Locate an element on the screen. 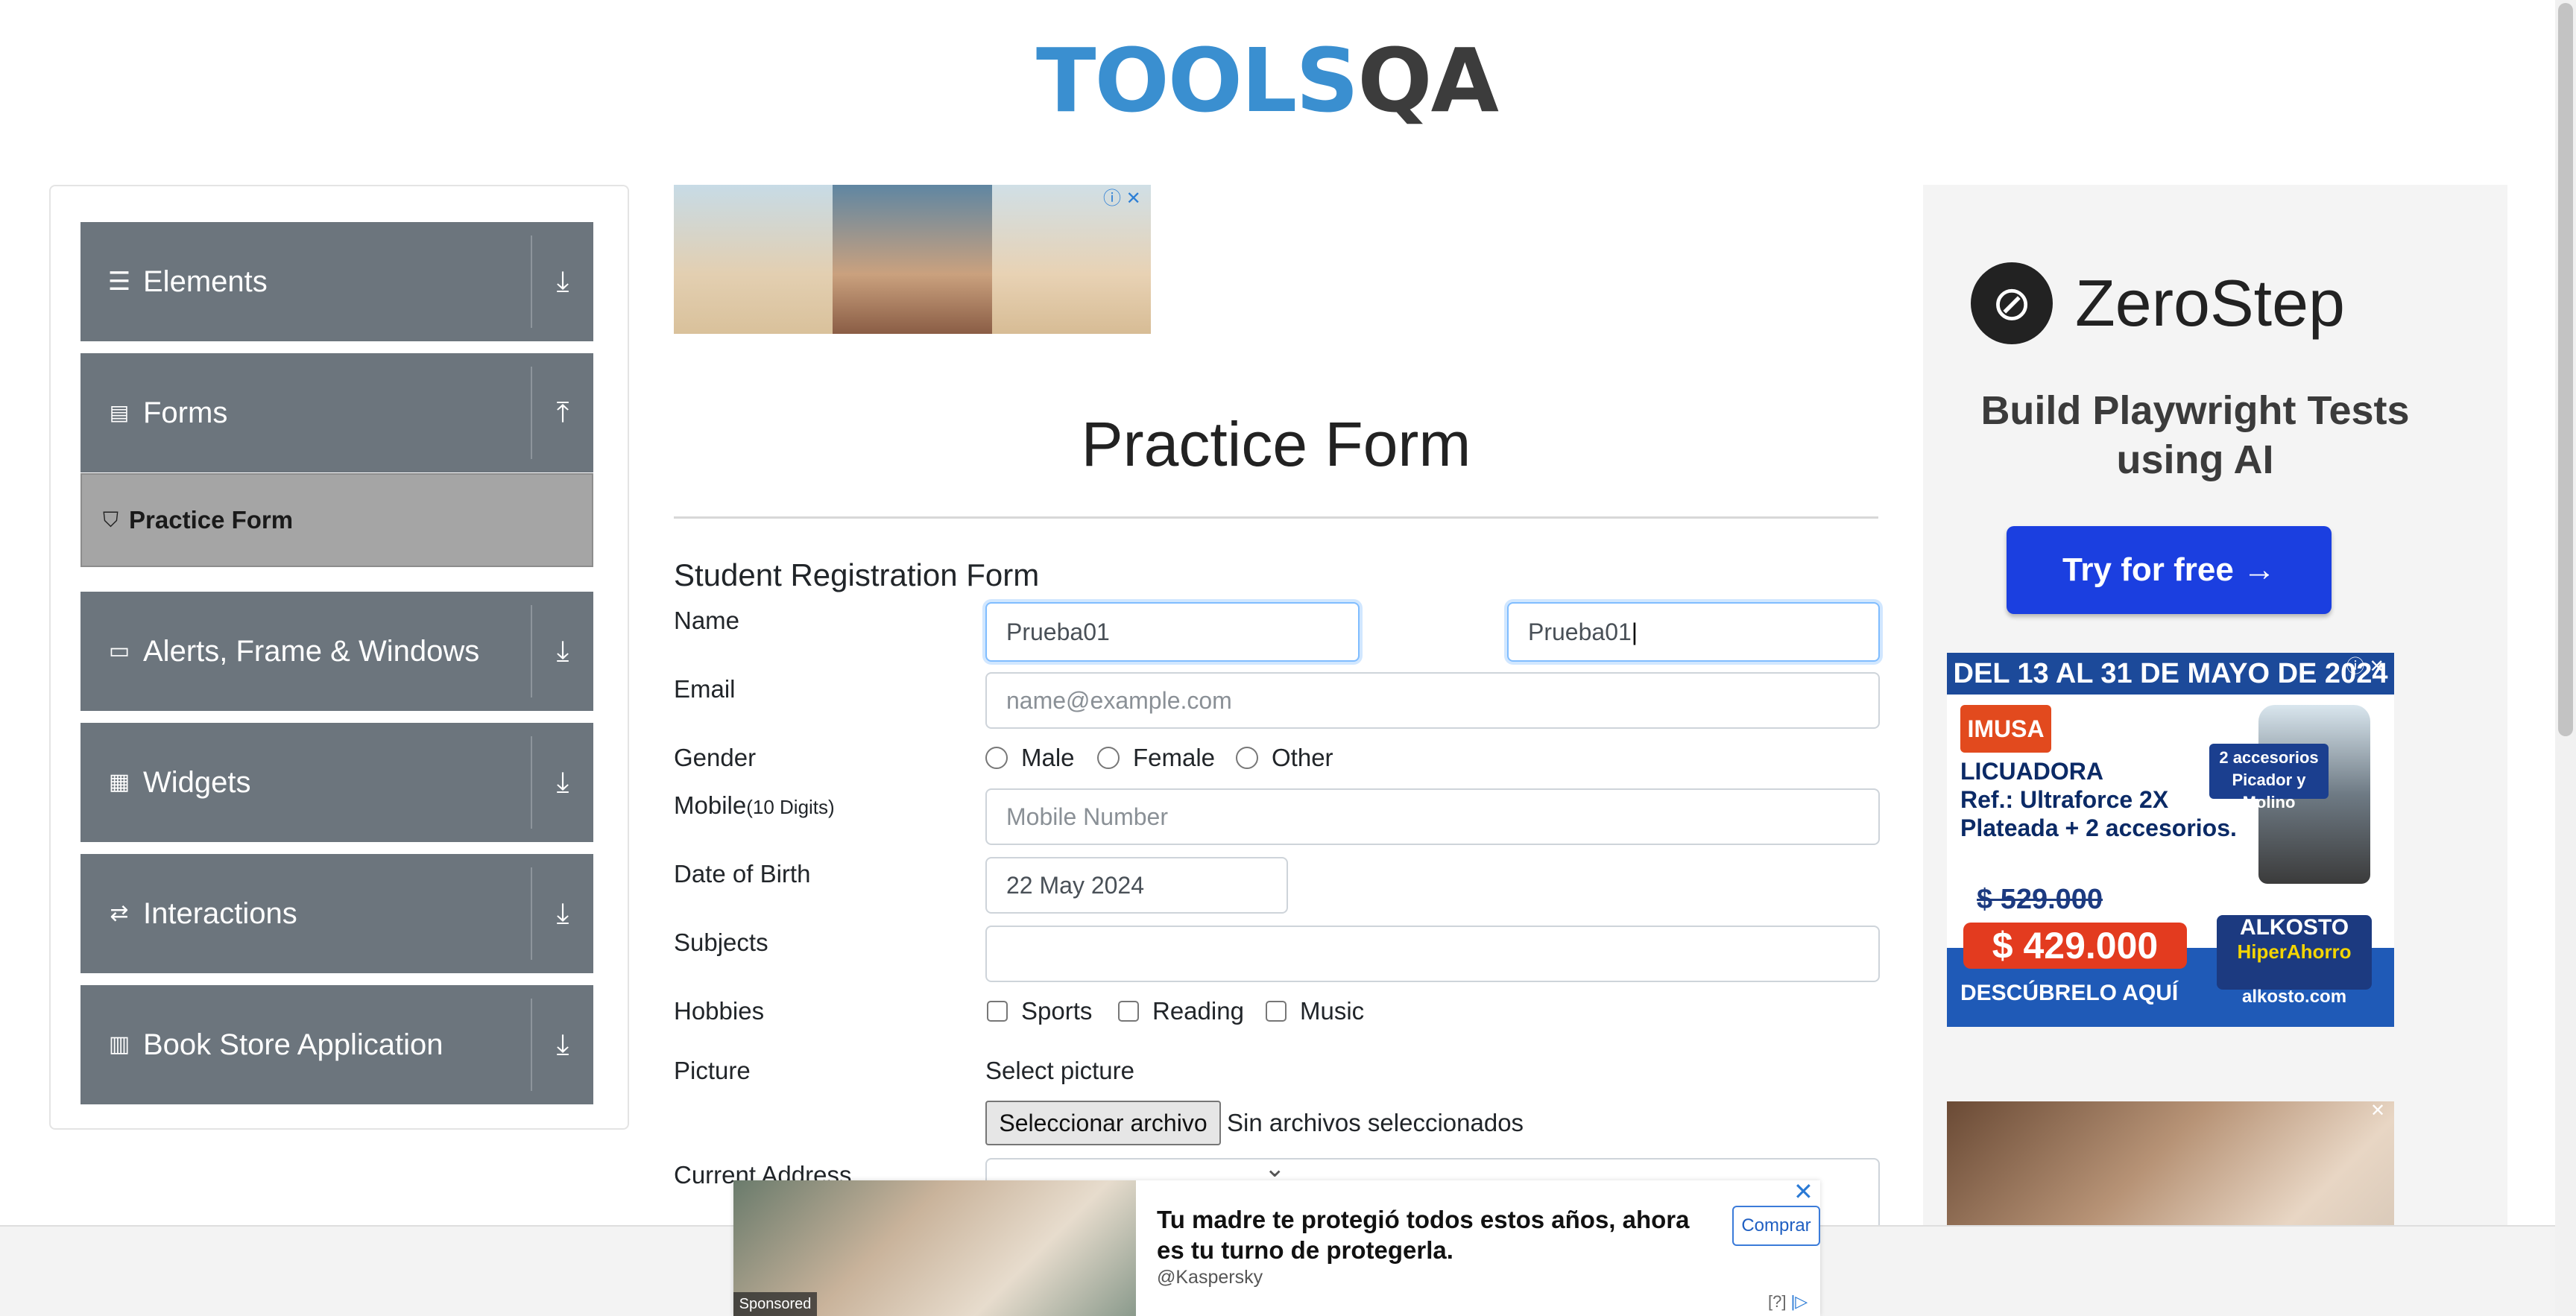 The height and width of the screenshot is (1316, 2576). mobile-label: Mobile(10 Digits) is located at coordinates (754, 806).